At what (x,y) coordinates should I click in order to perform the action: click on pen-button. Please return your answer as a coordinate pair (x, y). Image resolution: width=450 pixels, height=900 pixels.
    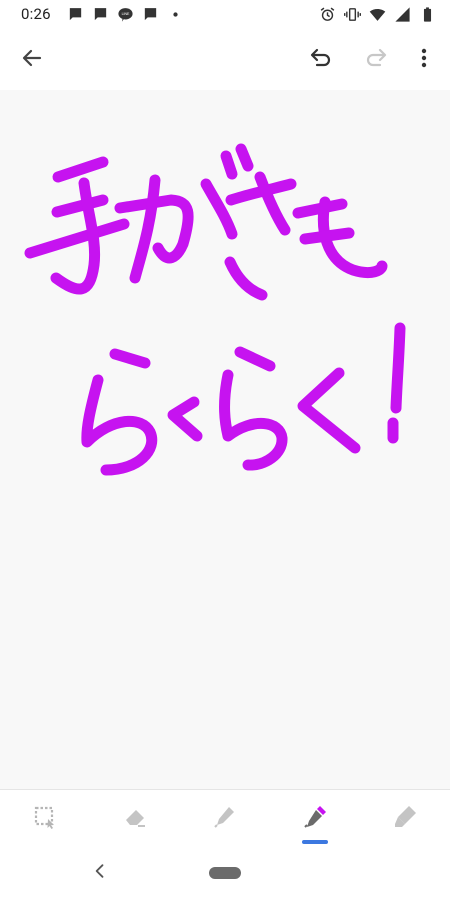
    Looking at the image, I should click on (225, 819).